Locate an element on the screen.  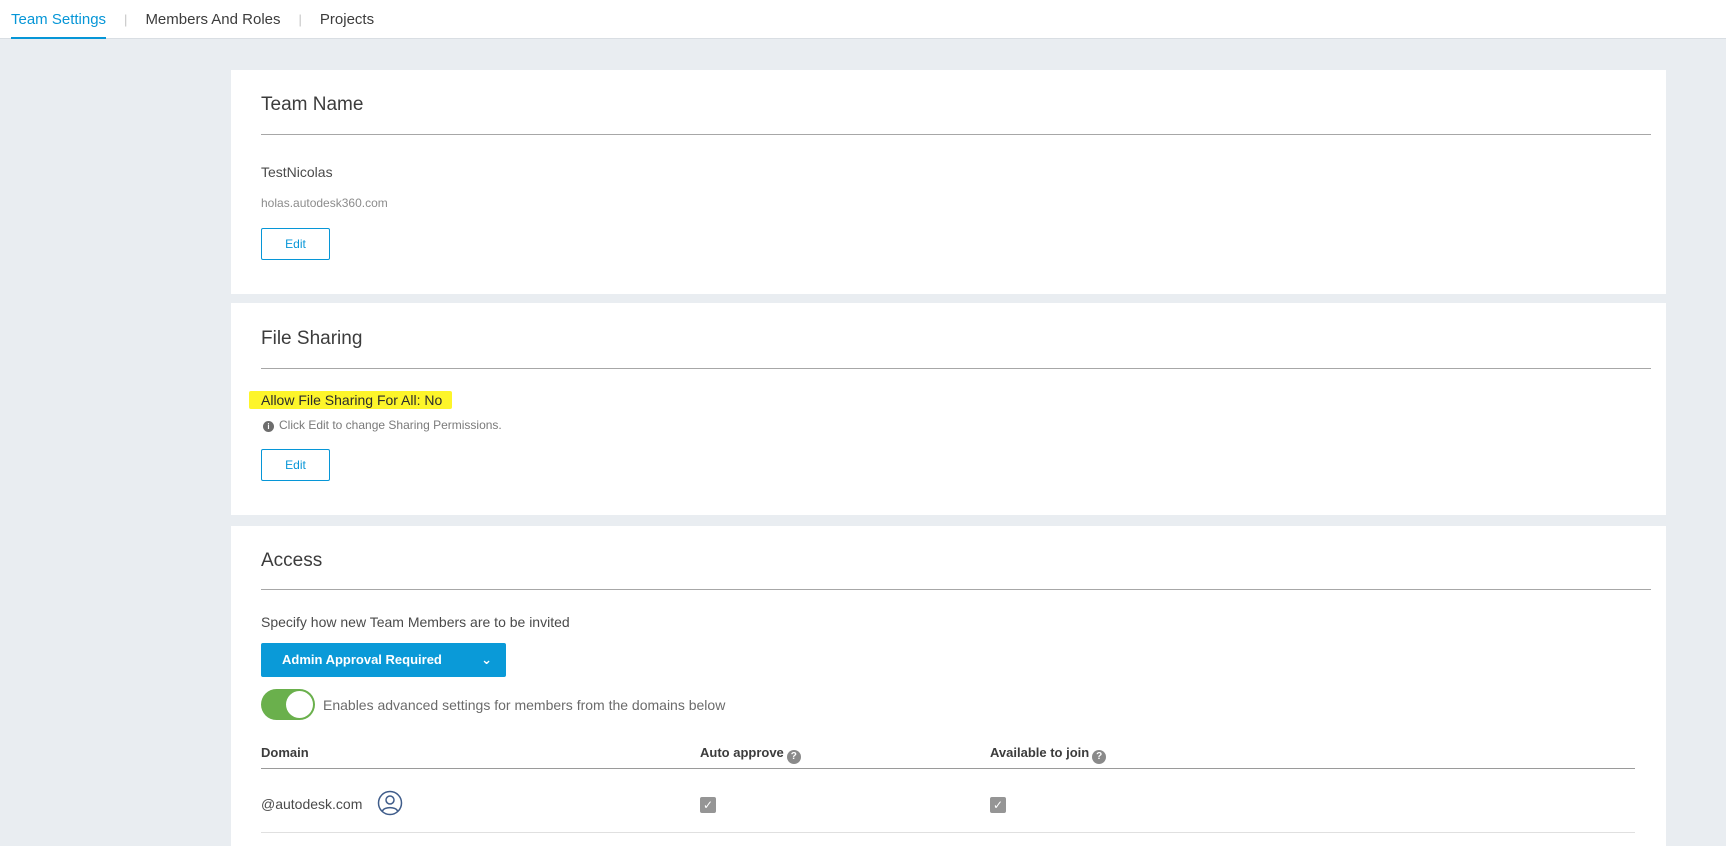
chevron-down-icon: ⌄ is located at coordinates (486, 659).